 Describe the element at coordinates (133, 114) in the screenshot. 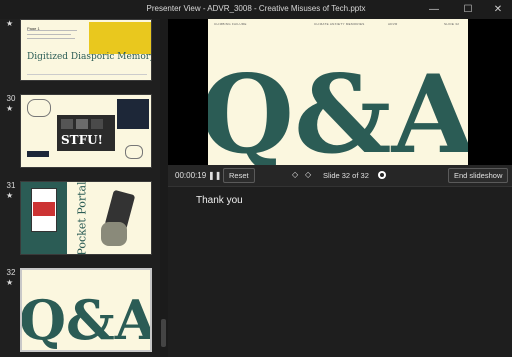

I see `screen-image` at that location.